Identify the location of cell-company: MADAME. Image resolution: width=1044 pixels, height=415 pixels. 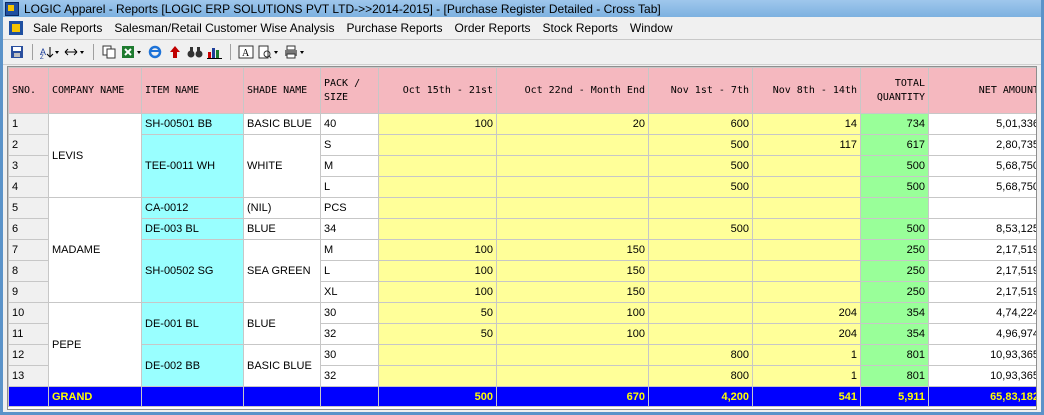
(95, 250).